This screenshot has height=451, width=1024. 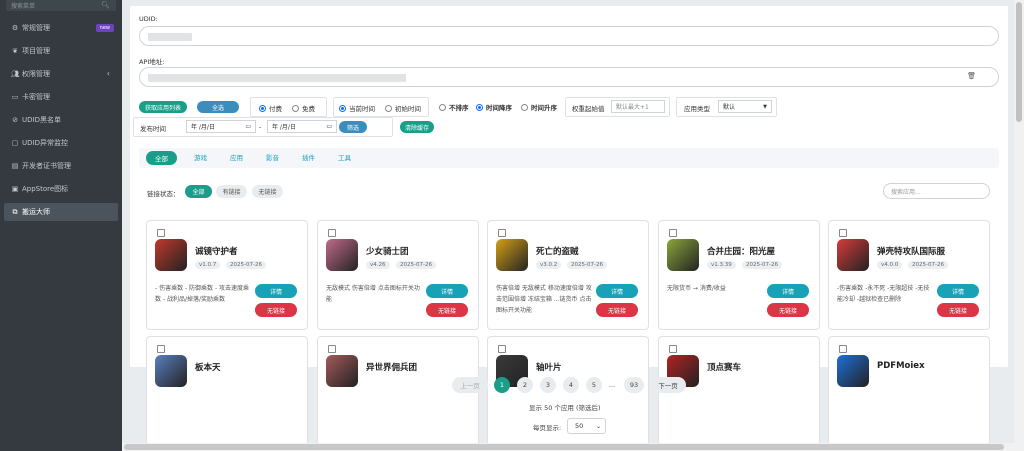 I want to click on trash-icon: 🗑︎, so click(x=971, y=76).